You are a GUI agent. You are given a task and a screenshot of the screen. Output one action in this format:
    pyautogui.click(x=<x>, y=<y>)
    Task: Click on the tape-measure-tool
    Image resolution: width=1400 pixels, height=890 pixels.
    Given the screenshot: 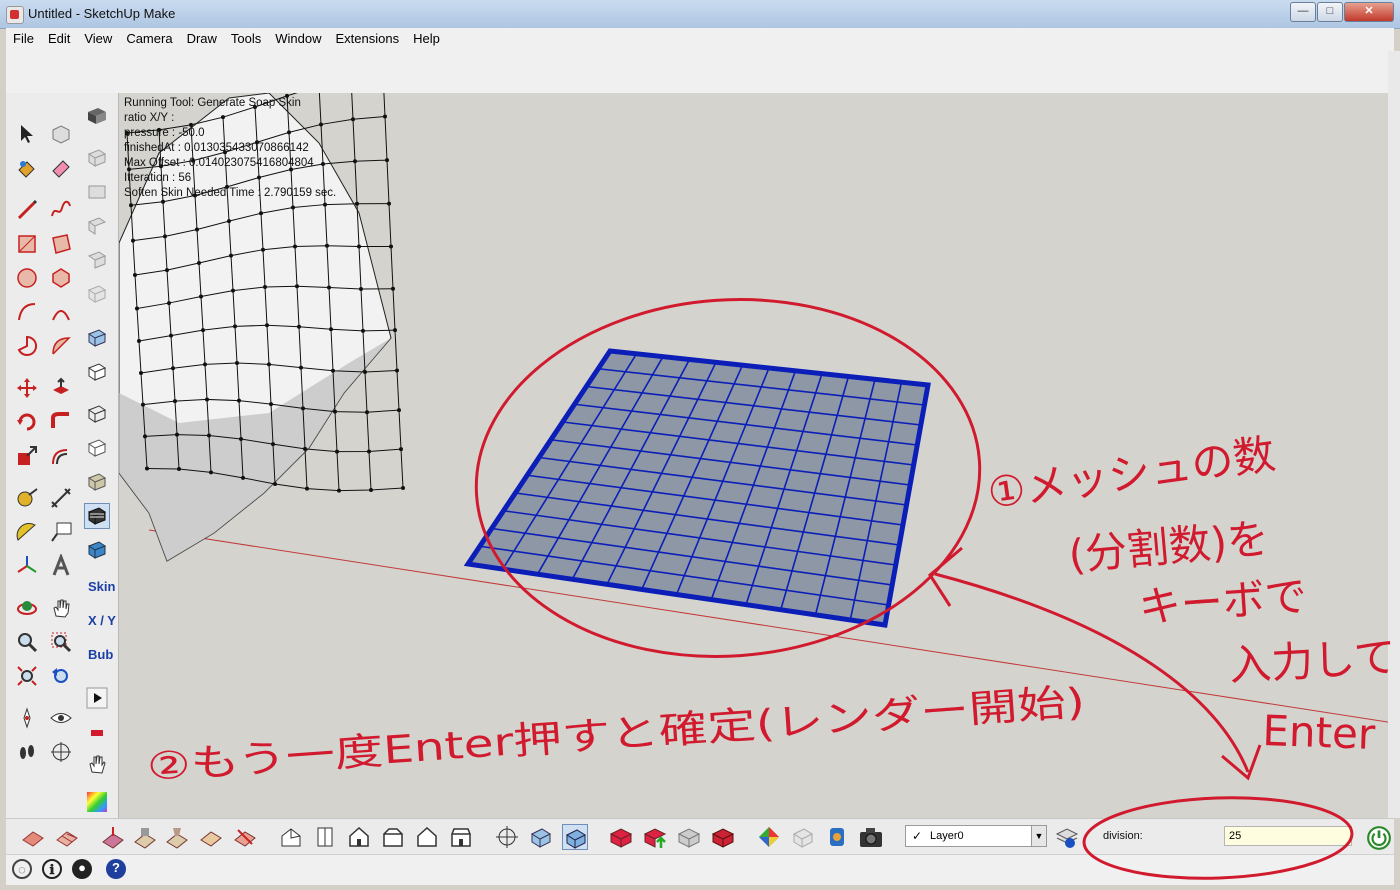 What is the action you would take?
    pyautogui.click(x=27, y=498)
    